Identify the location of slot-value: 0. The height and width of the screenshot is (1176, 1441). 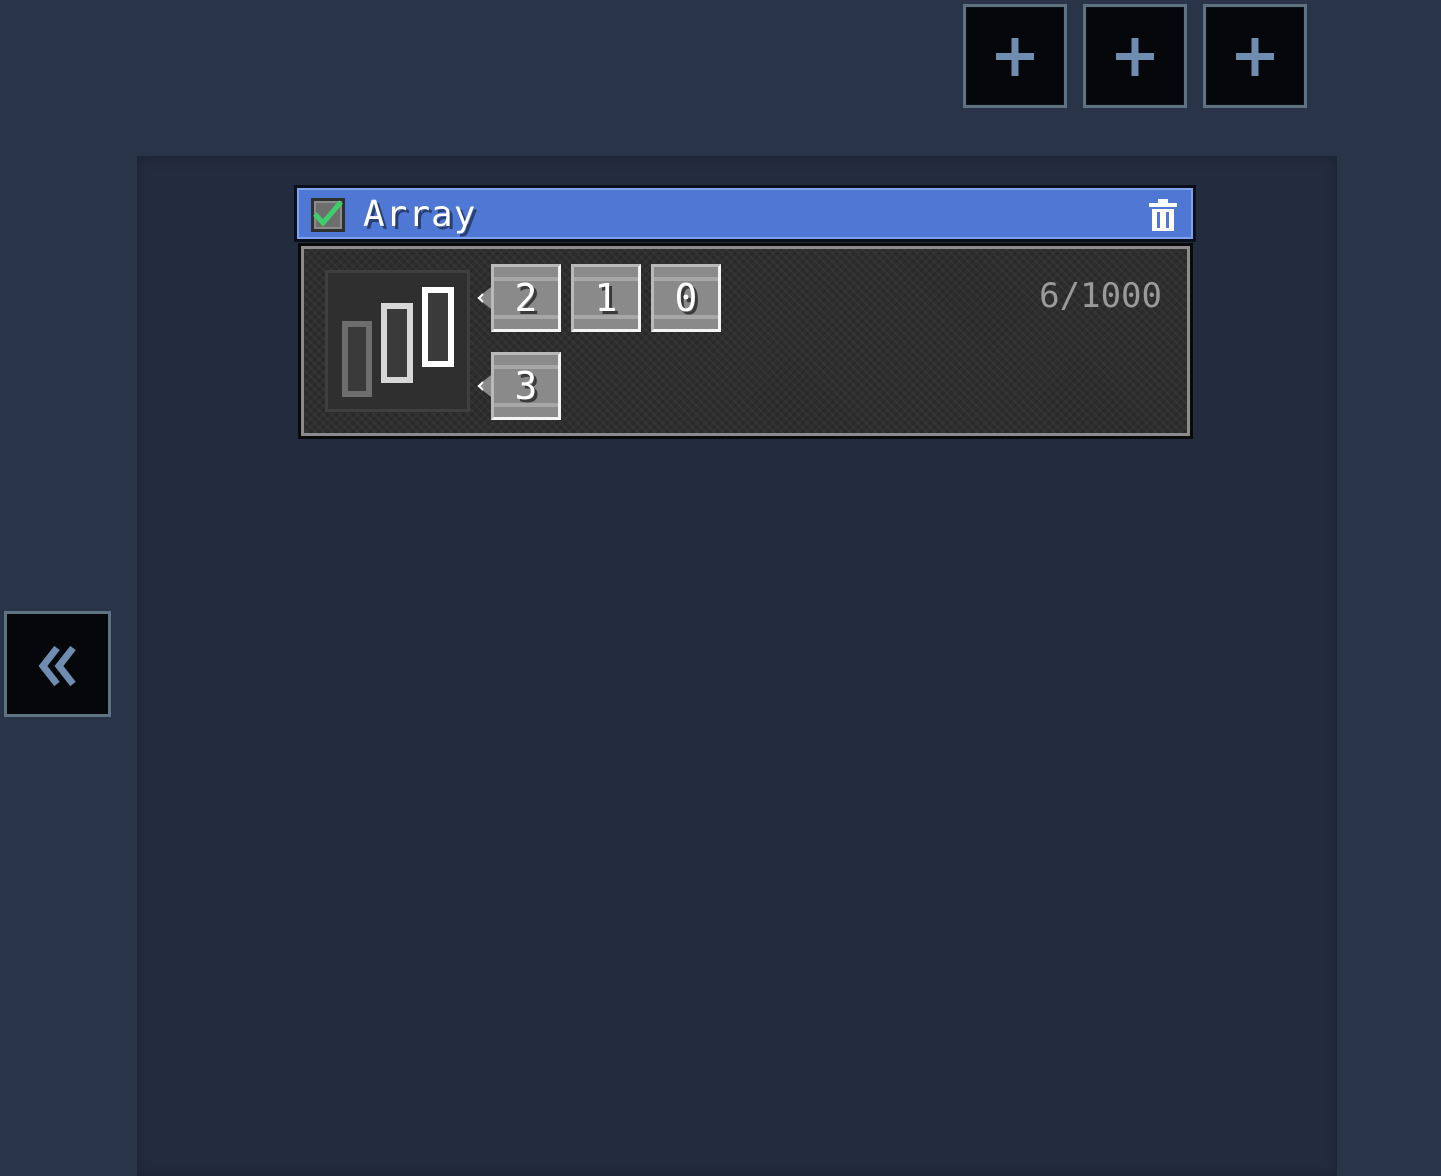
(686, 298).